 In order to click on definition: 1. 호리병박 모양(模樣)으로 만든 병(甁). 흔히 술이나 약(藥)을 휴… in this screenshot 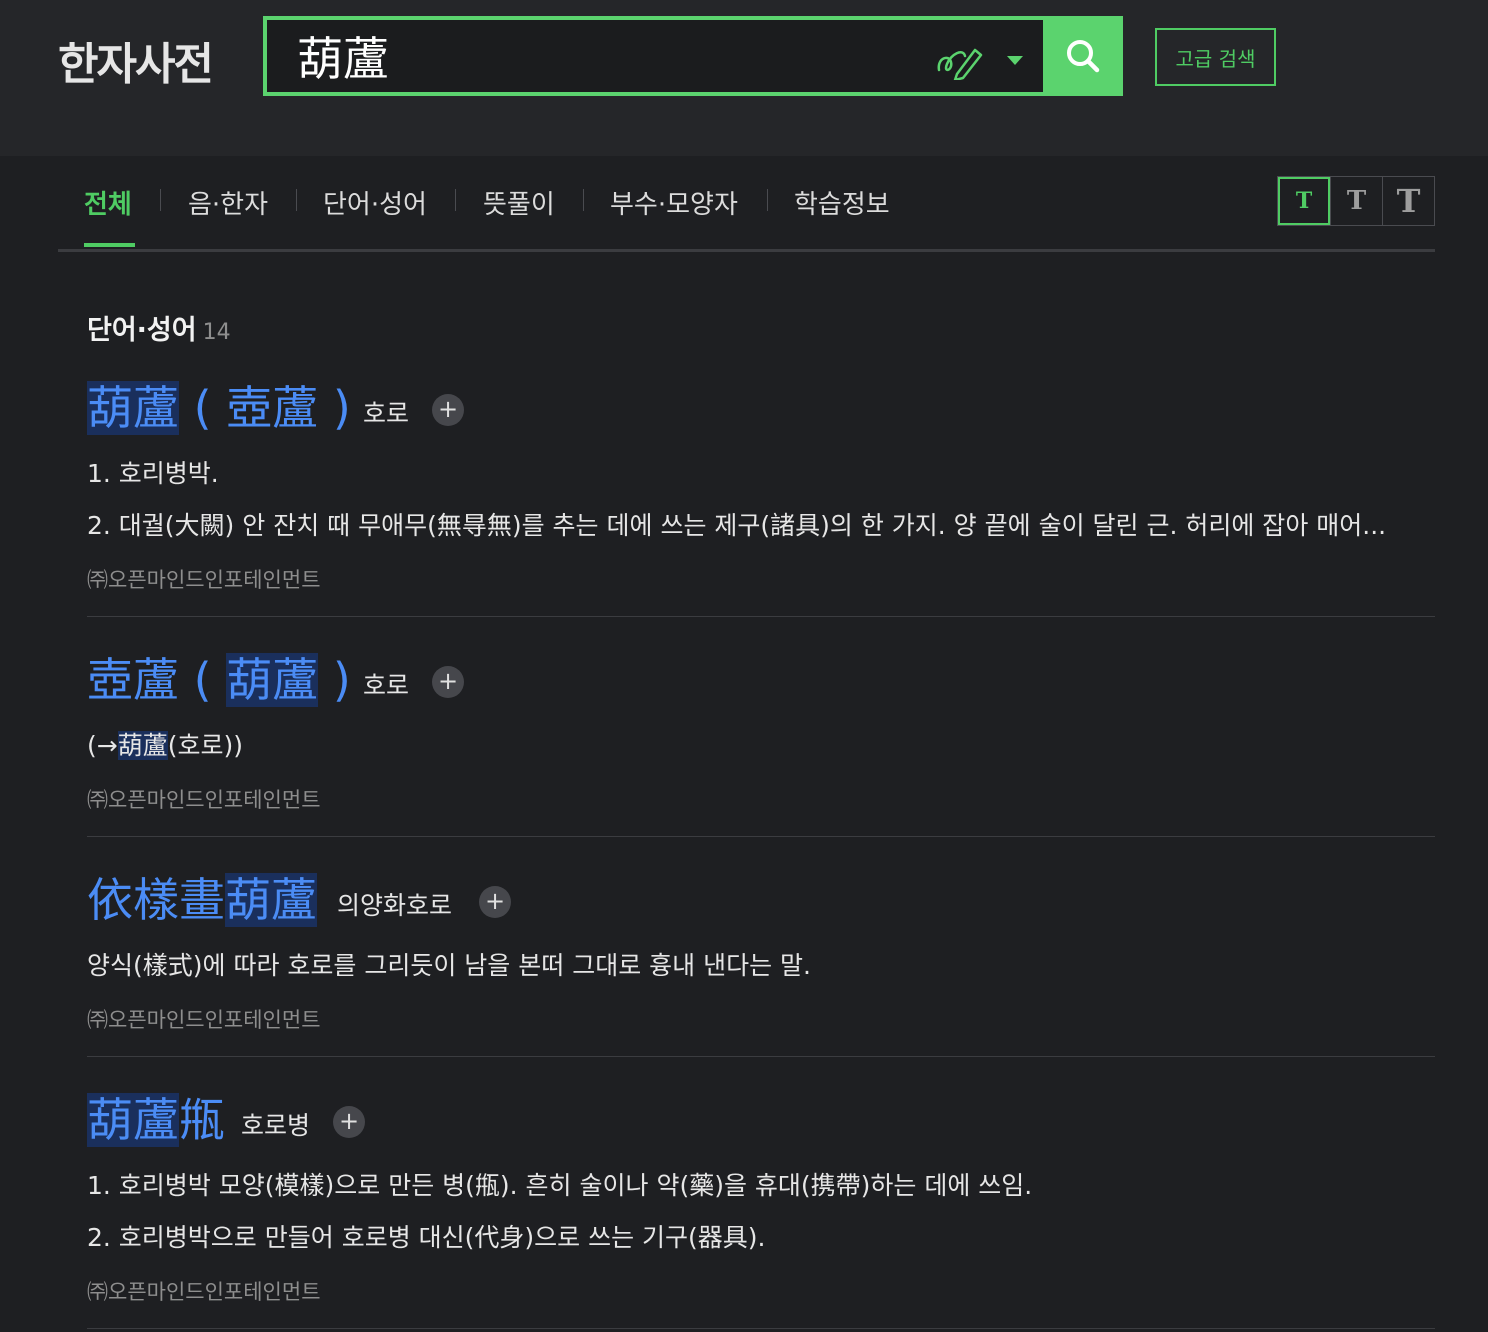, I will do `click(560, 1185)`.